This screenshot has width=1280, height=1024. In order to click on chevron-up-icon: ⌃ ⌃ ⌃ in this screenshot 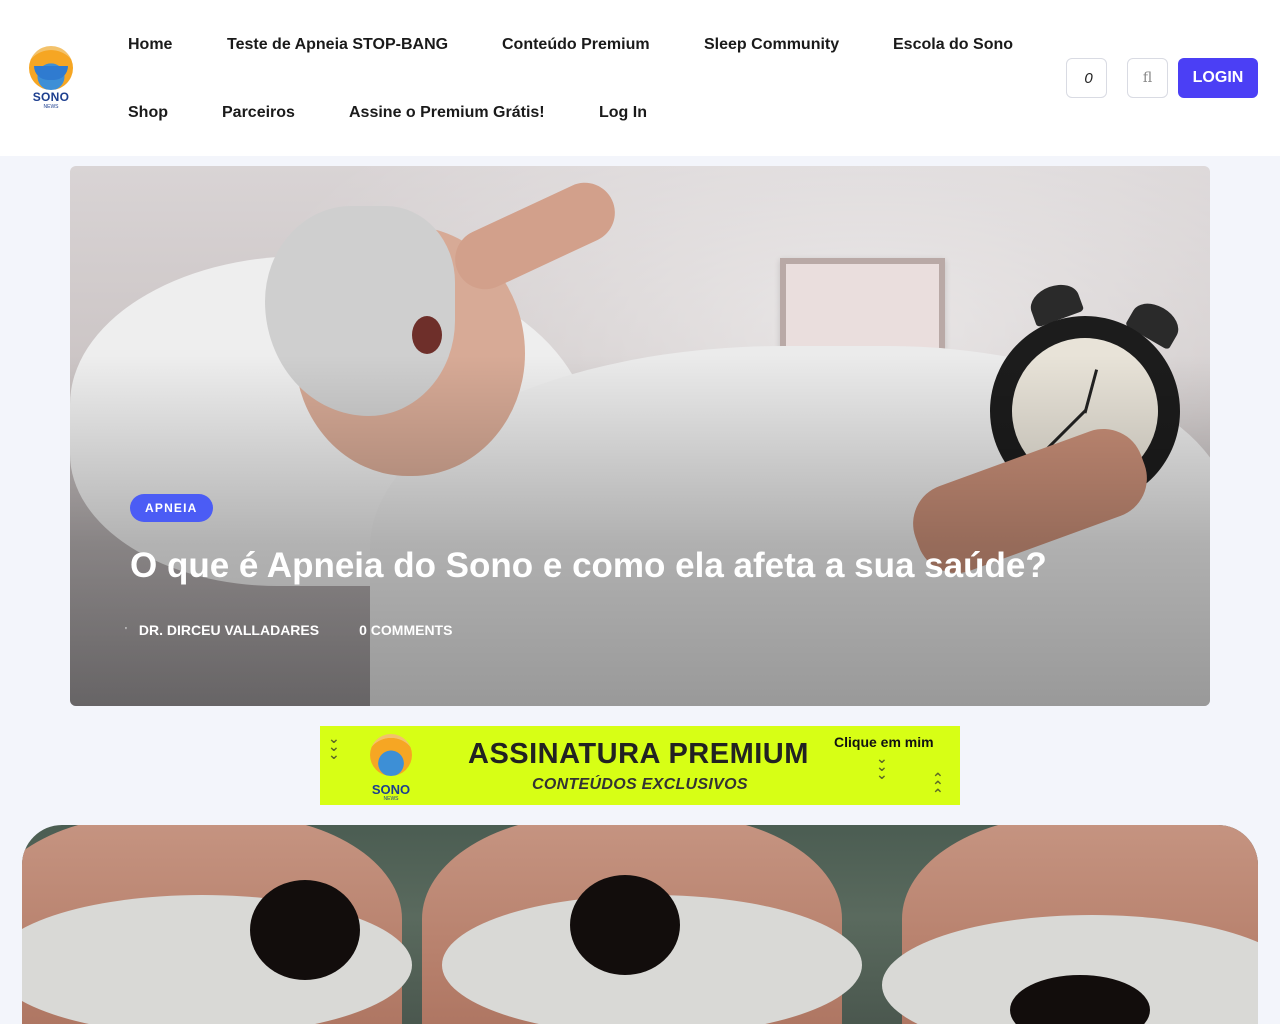, I will do `click(938, 786)`.